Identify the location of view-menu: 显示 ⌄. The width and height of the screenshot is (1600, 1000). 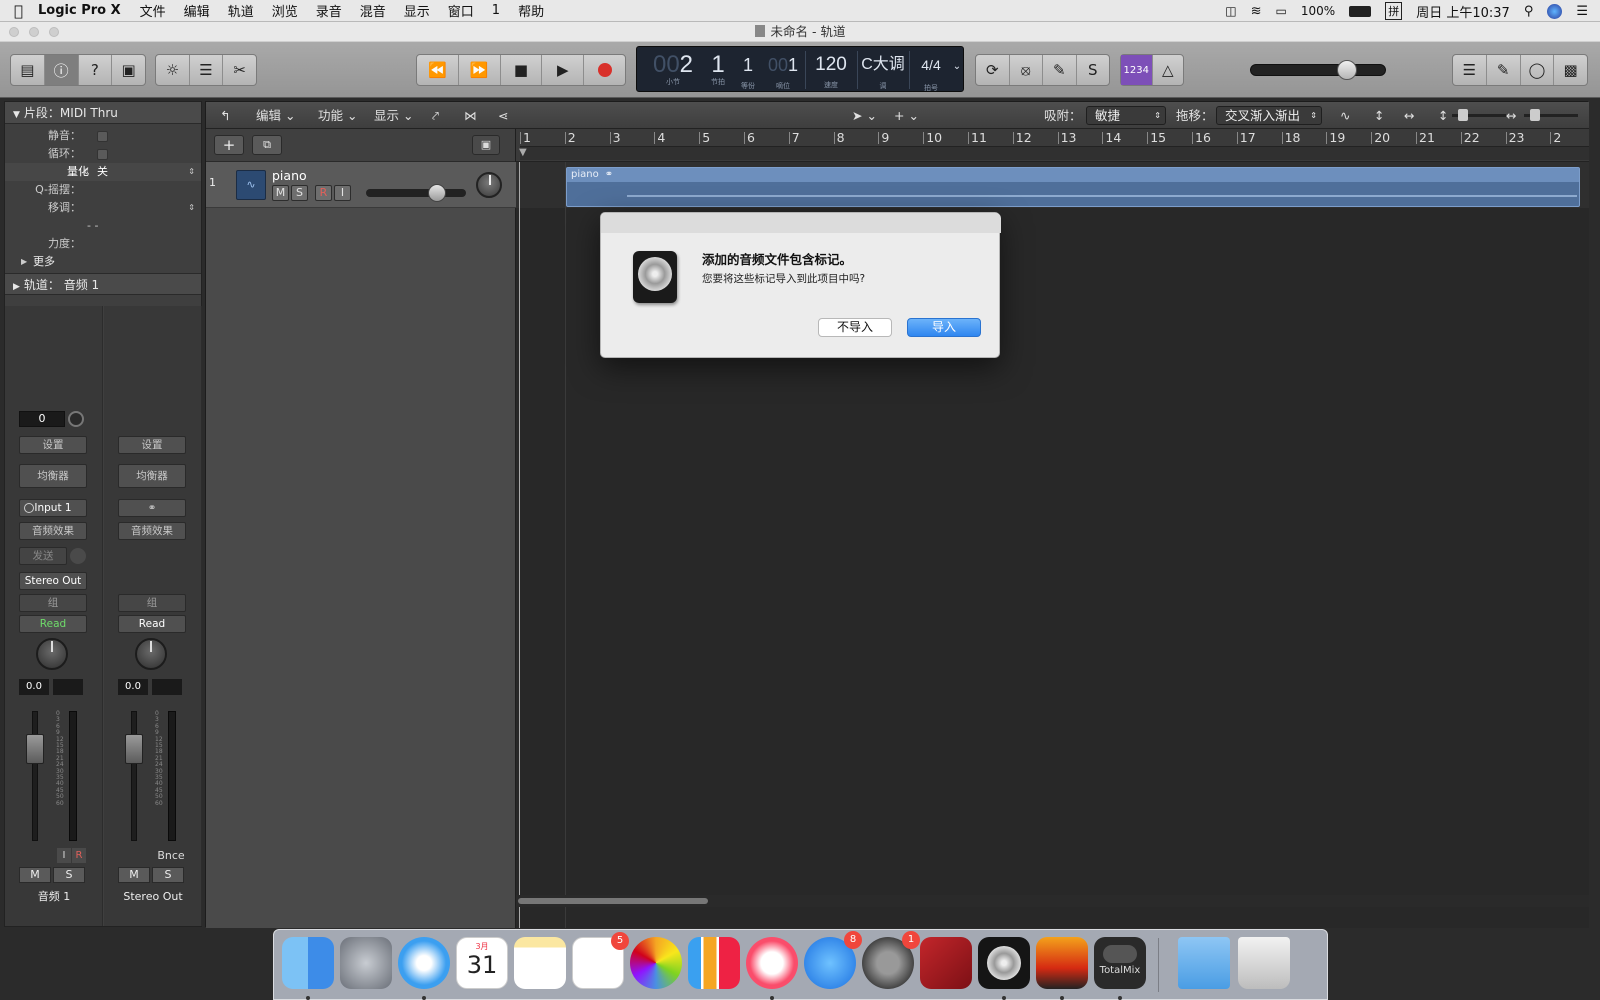
(393, 115).